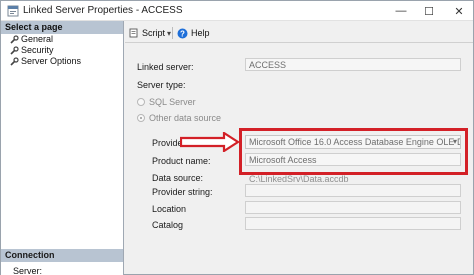  Describe the element at coordinates (172, 102) in the screenshot. I see `sql-server-radio-label: SQL Server` at that location.